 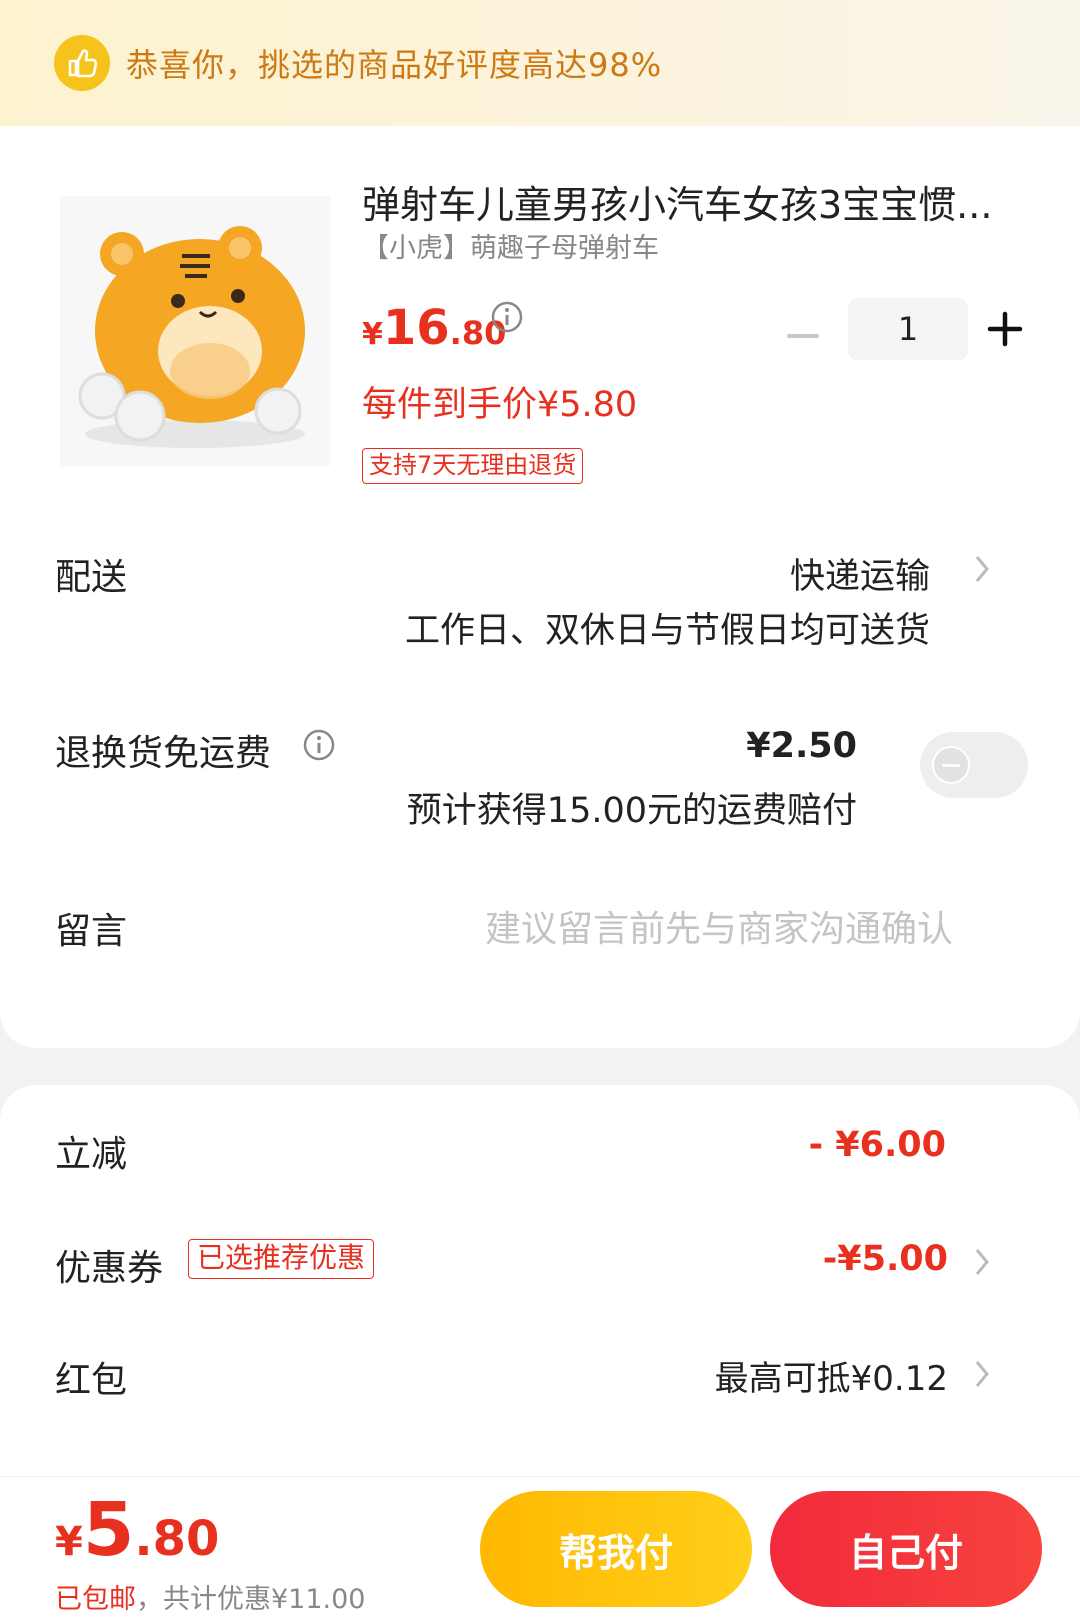 I want to click on coupon-label: 优惠券, so click(x=109, y=1268).